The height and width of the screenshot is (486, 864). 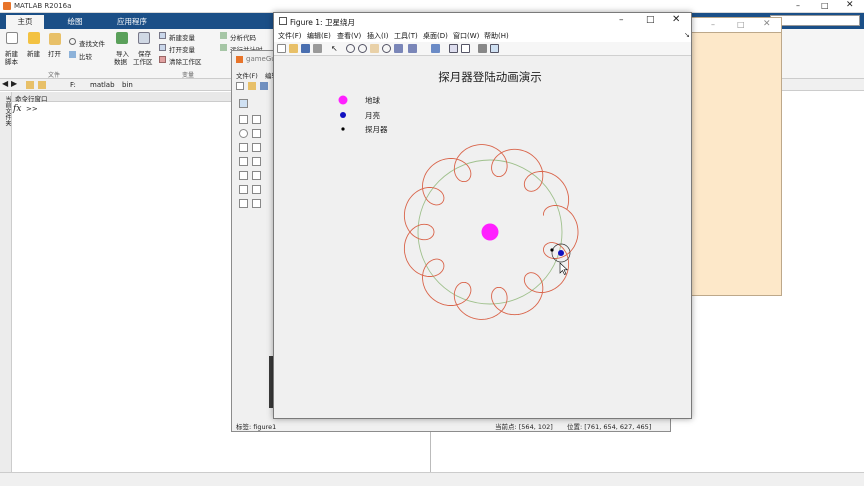 What do you see at coordinates (825, 5) in the screenshot?
I see `matlab-maximize-button: □` at bounding box center [825, 5].